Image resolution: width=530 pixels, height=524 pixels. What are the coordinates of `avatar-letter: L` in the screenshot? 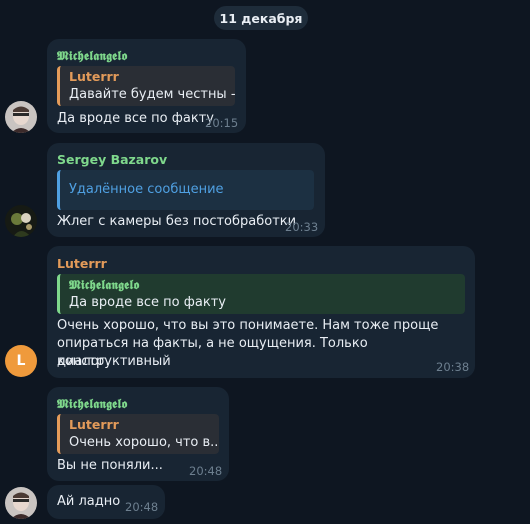 It's located at (21, 361).